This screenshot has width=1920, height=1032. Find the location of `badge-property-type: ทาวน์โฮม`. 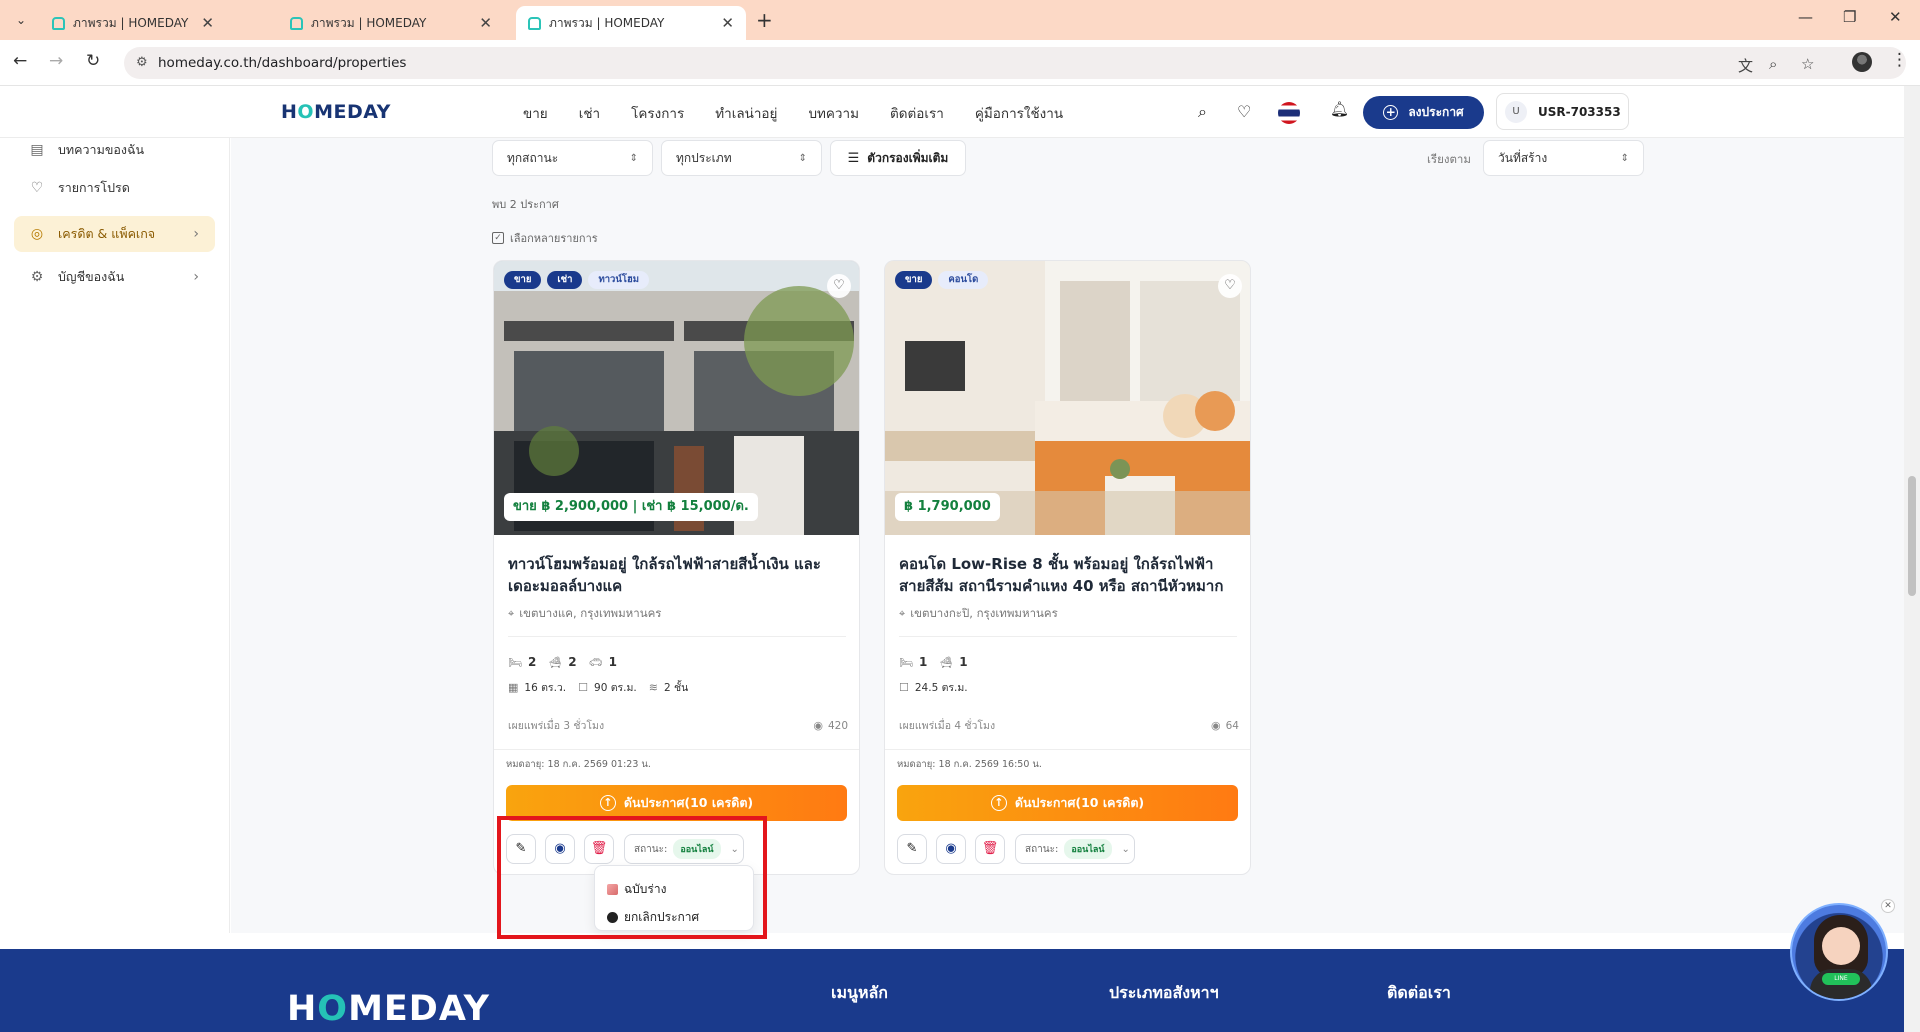

badge-property-type: ทาวน์โฮม is located at coordinates (619, 280).